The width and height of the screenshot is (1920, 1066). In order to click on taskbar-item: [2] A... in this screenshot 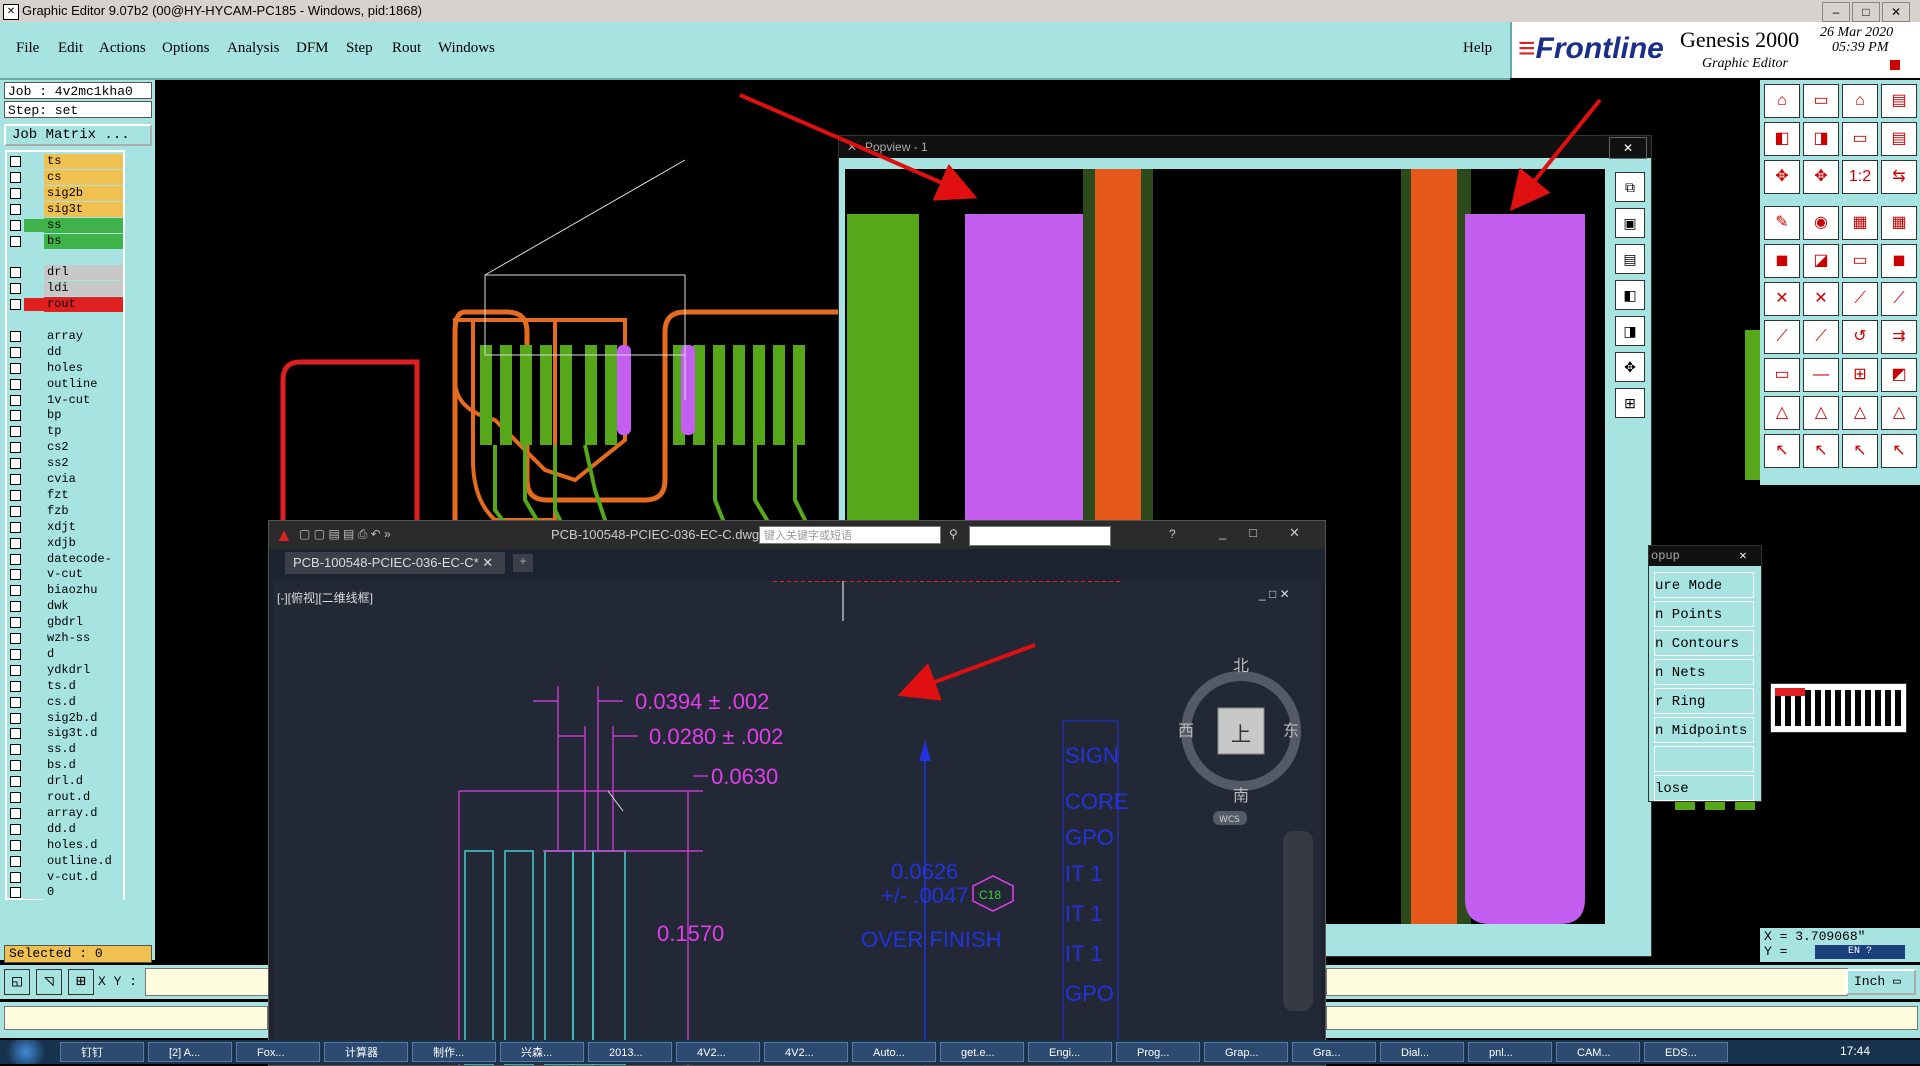, I will do `click(190, 1052)`.